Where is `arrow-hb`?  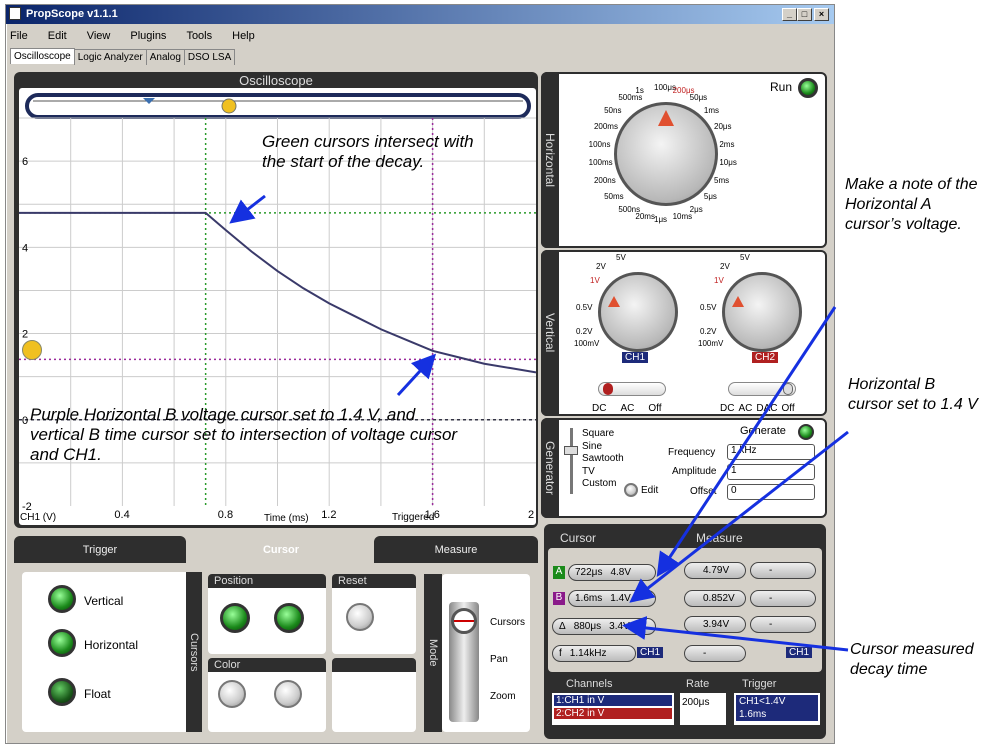
arrow-hb is located at coordinates (739, 516).